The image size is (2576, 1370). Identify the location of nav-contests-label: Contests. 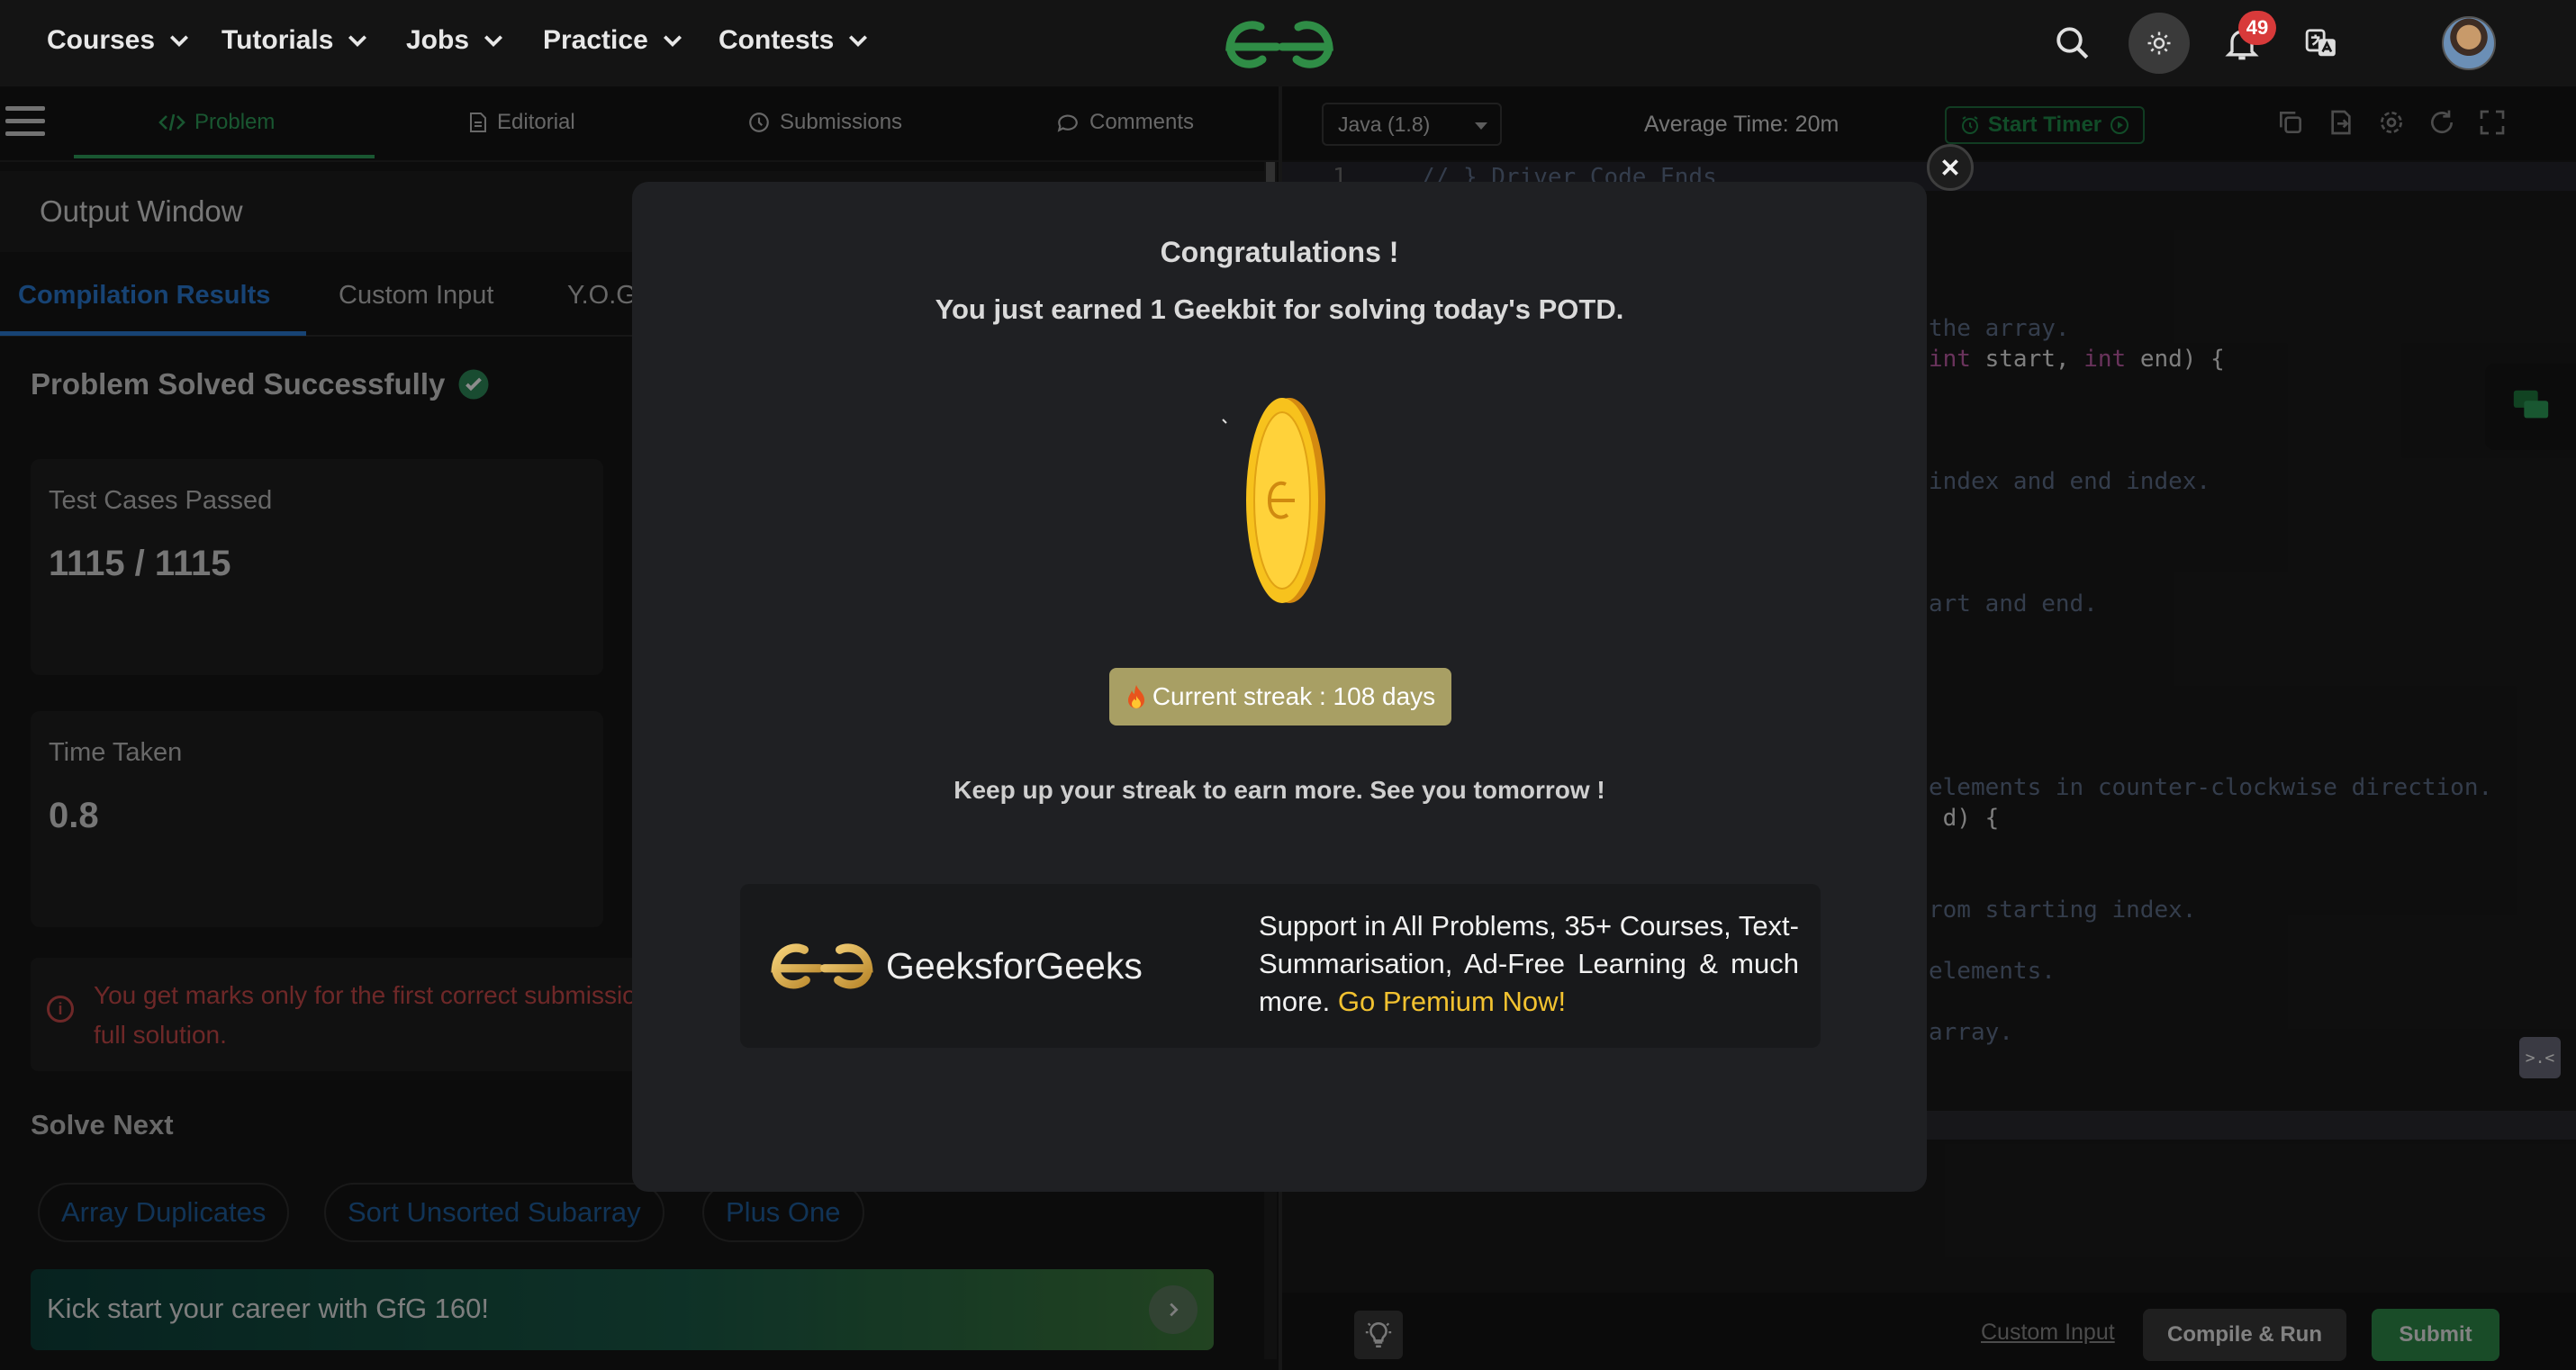
(777, 40).